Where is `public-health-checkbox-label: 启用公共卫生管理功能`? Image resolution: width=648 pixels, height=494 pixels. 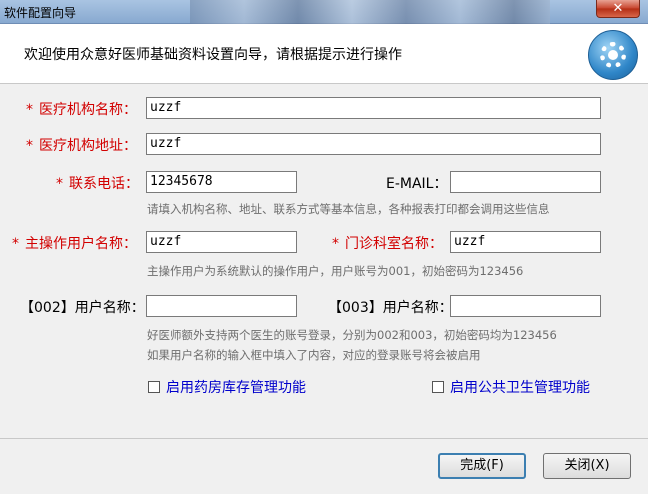 public-health-checkbox-label: 启用公共卫生管理功能 is located at coordinates (520, 387).